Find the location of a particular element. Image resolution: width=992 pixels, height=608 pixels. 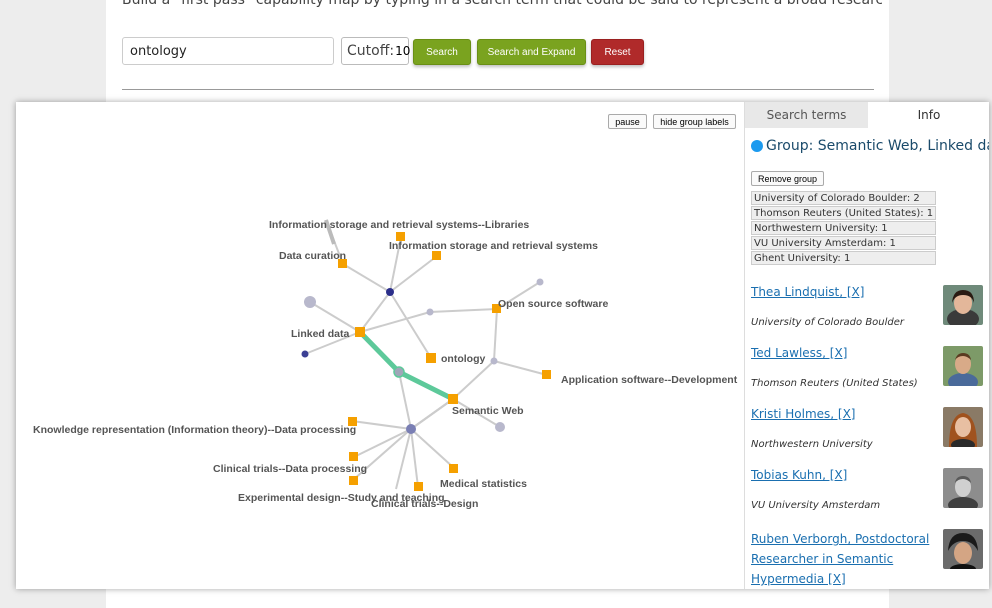

node-label: Application software--Development is located at coordinates (649, 380).